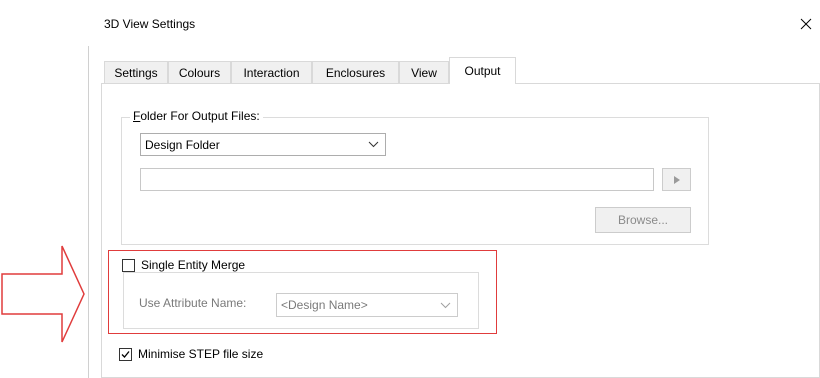  Describe the element at coordinates (182, 144) in the screenshot. I see `output-folder-select-value: Design Folder` at that location.